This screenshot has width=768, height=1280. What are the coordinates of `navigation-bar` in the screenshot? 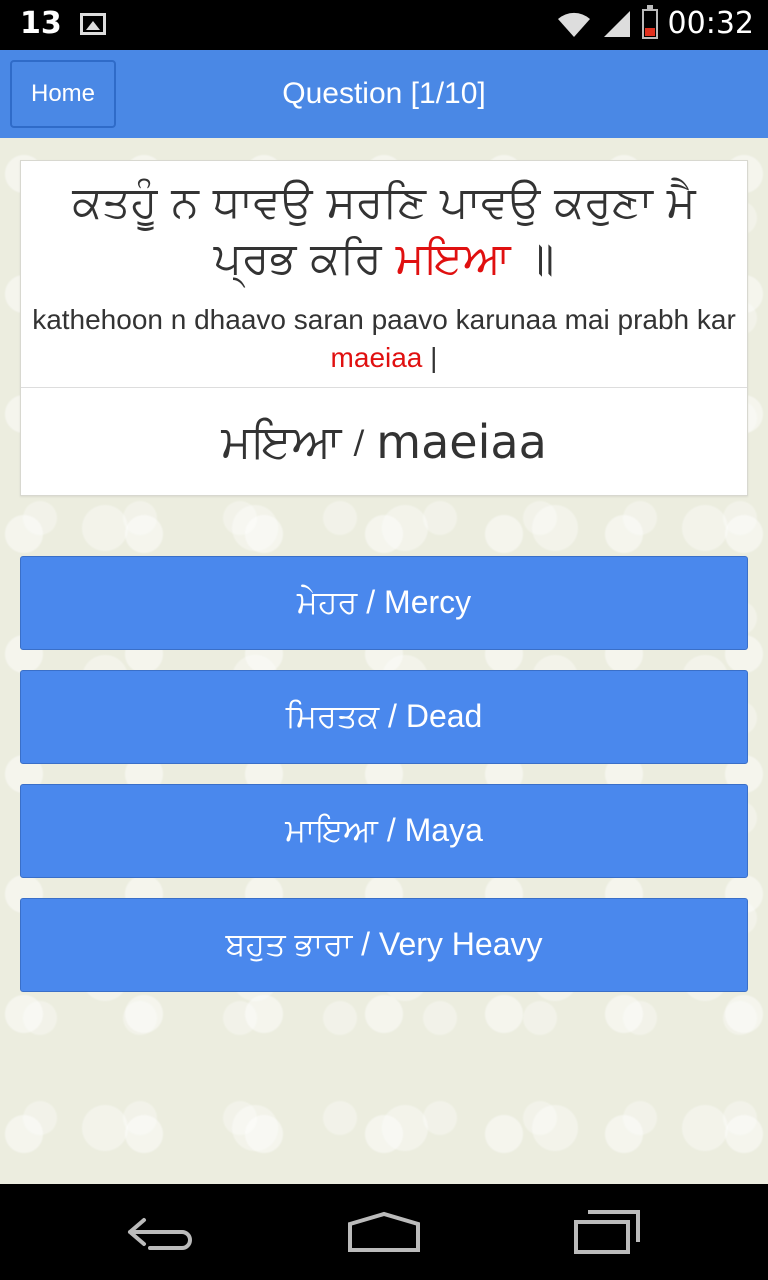 It's located at (384, 1232).